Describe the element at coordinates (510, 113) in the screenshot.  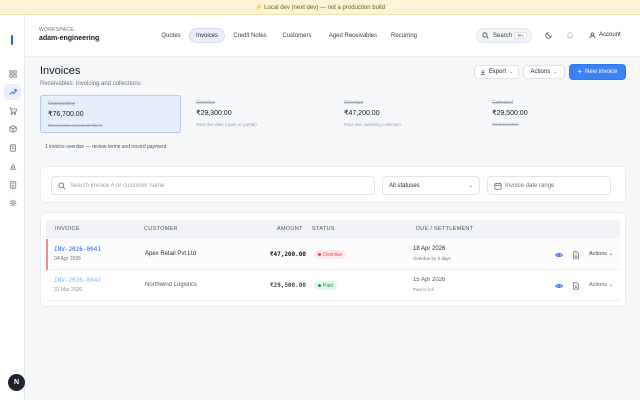
I see `kpi-value: ₹29,500.00` at that location.